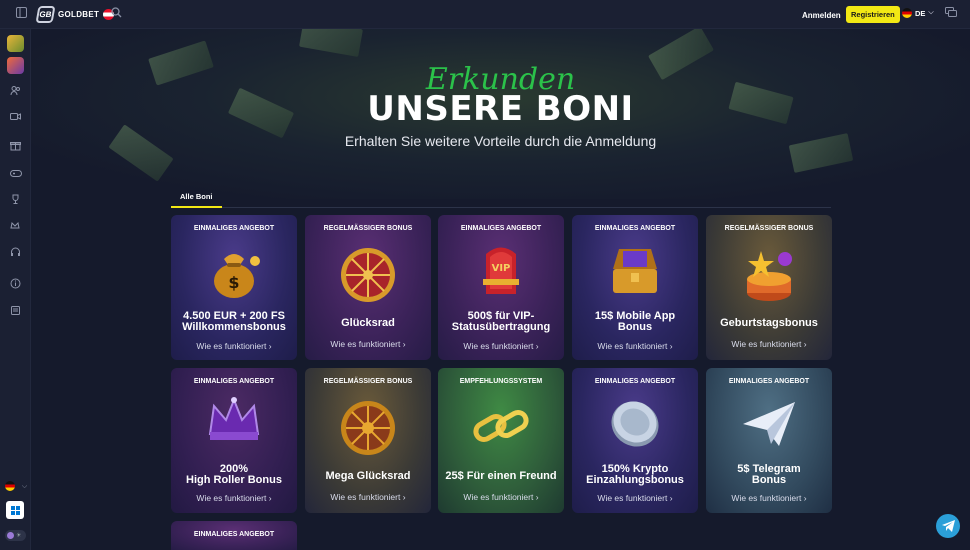 The width and height of the screenshot is (970, 550). Describe the element at coordinates (234, 327) in the screenshot. I see `card-name-line2: Willkommensbonus` at that location.